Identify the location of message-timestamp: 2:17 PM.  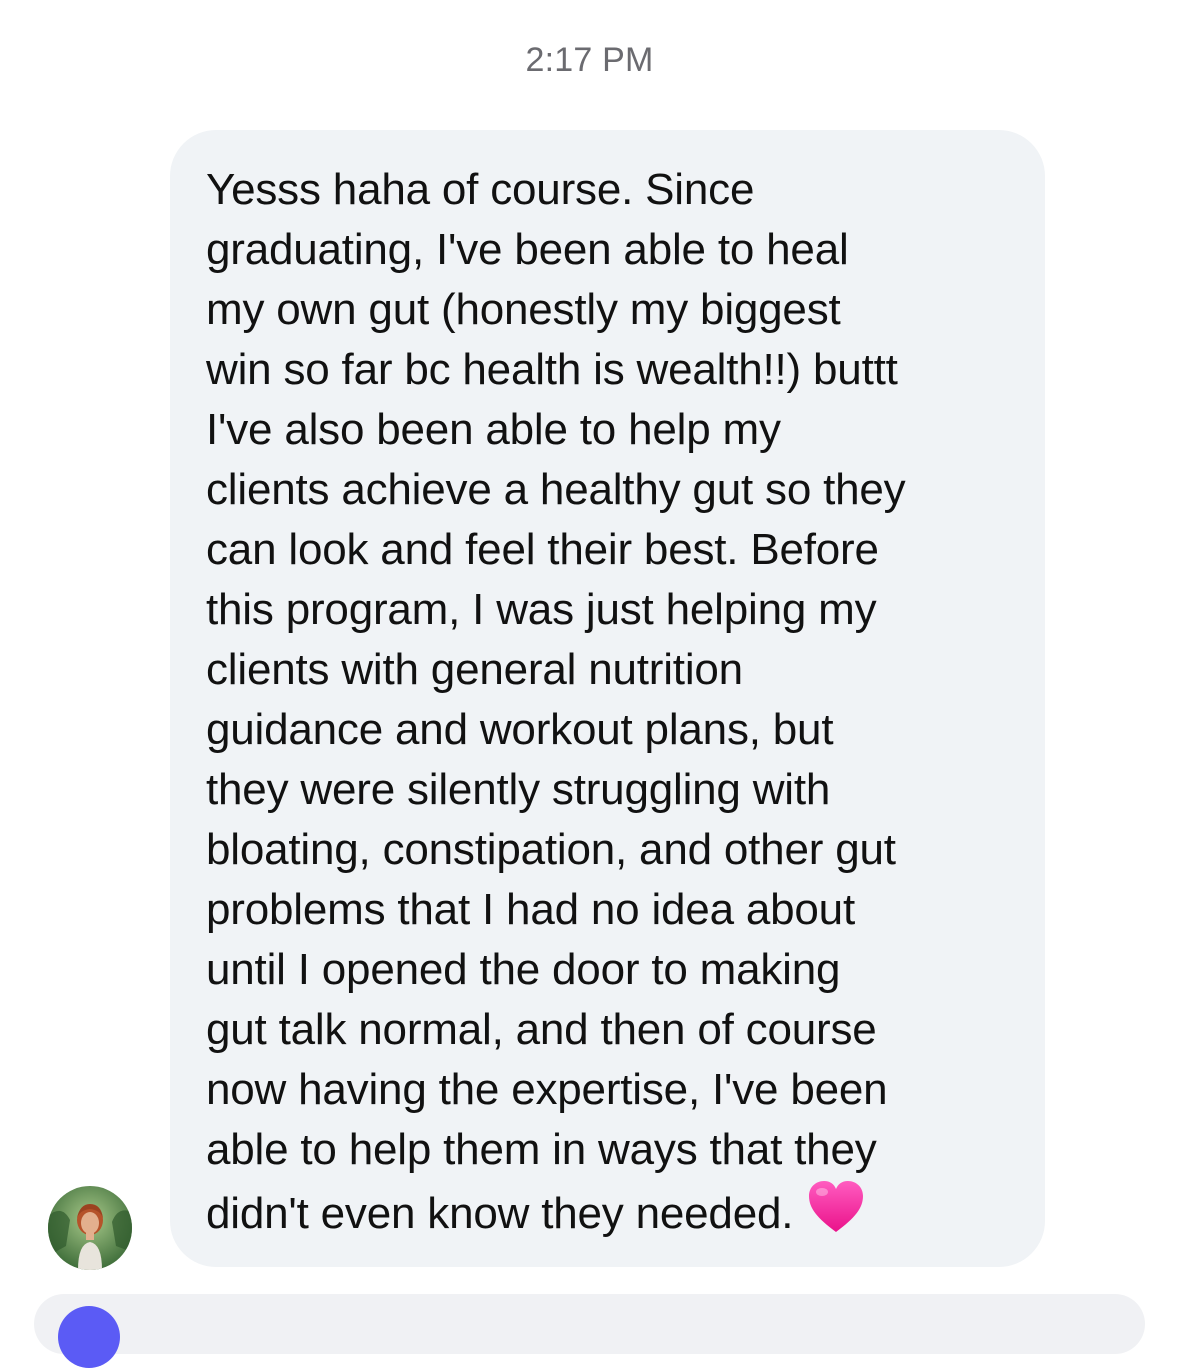
(589, 60).